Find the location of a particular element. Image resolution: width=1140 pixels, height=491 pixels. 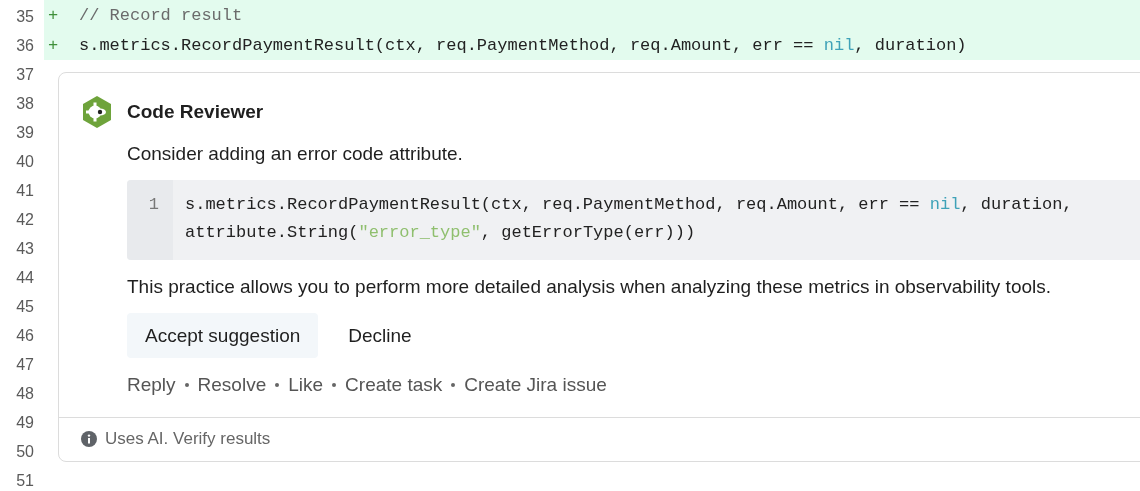

disclaimer-text: Uses AI. Verify results is located at coordinates (188, 439).